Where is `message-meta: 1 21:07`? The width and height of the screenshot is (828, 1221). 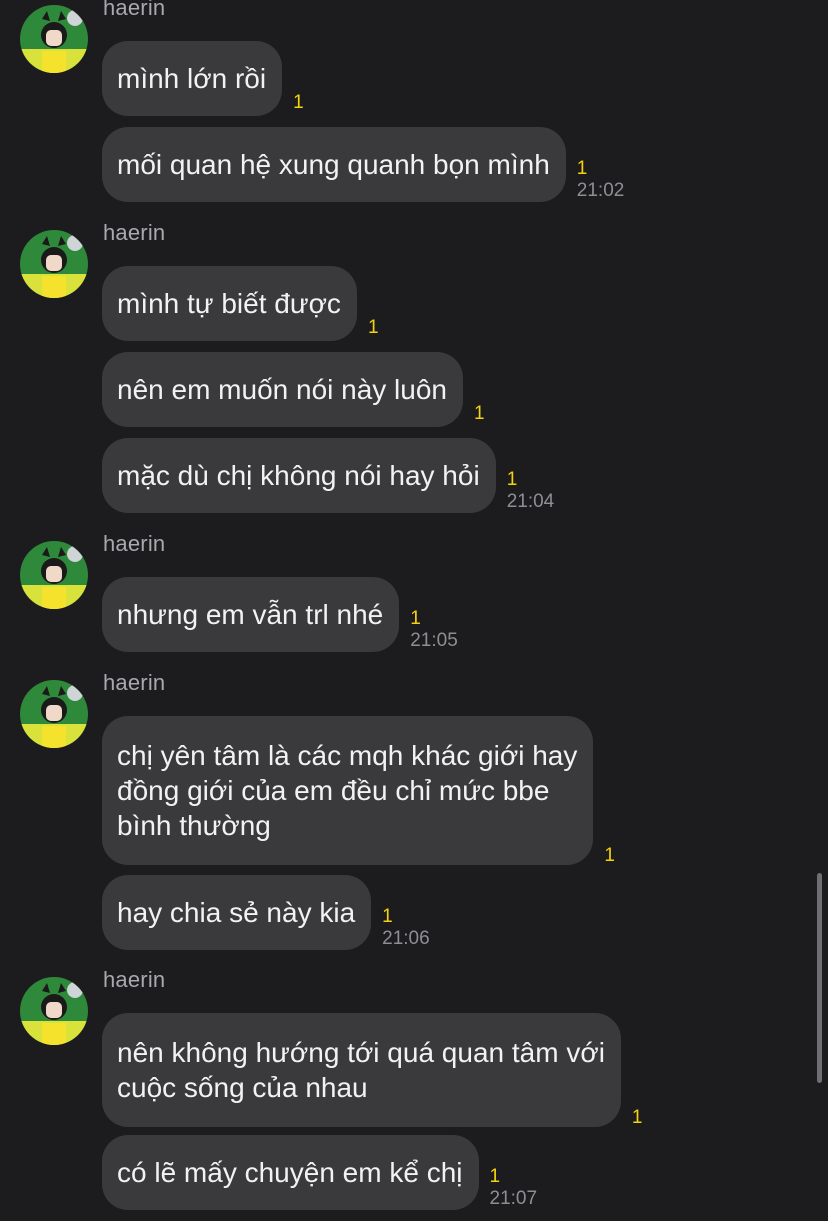 message-meta: 1 21:07 is located at coordinates (514, 1188).